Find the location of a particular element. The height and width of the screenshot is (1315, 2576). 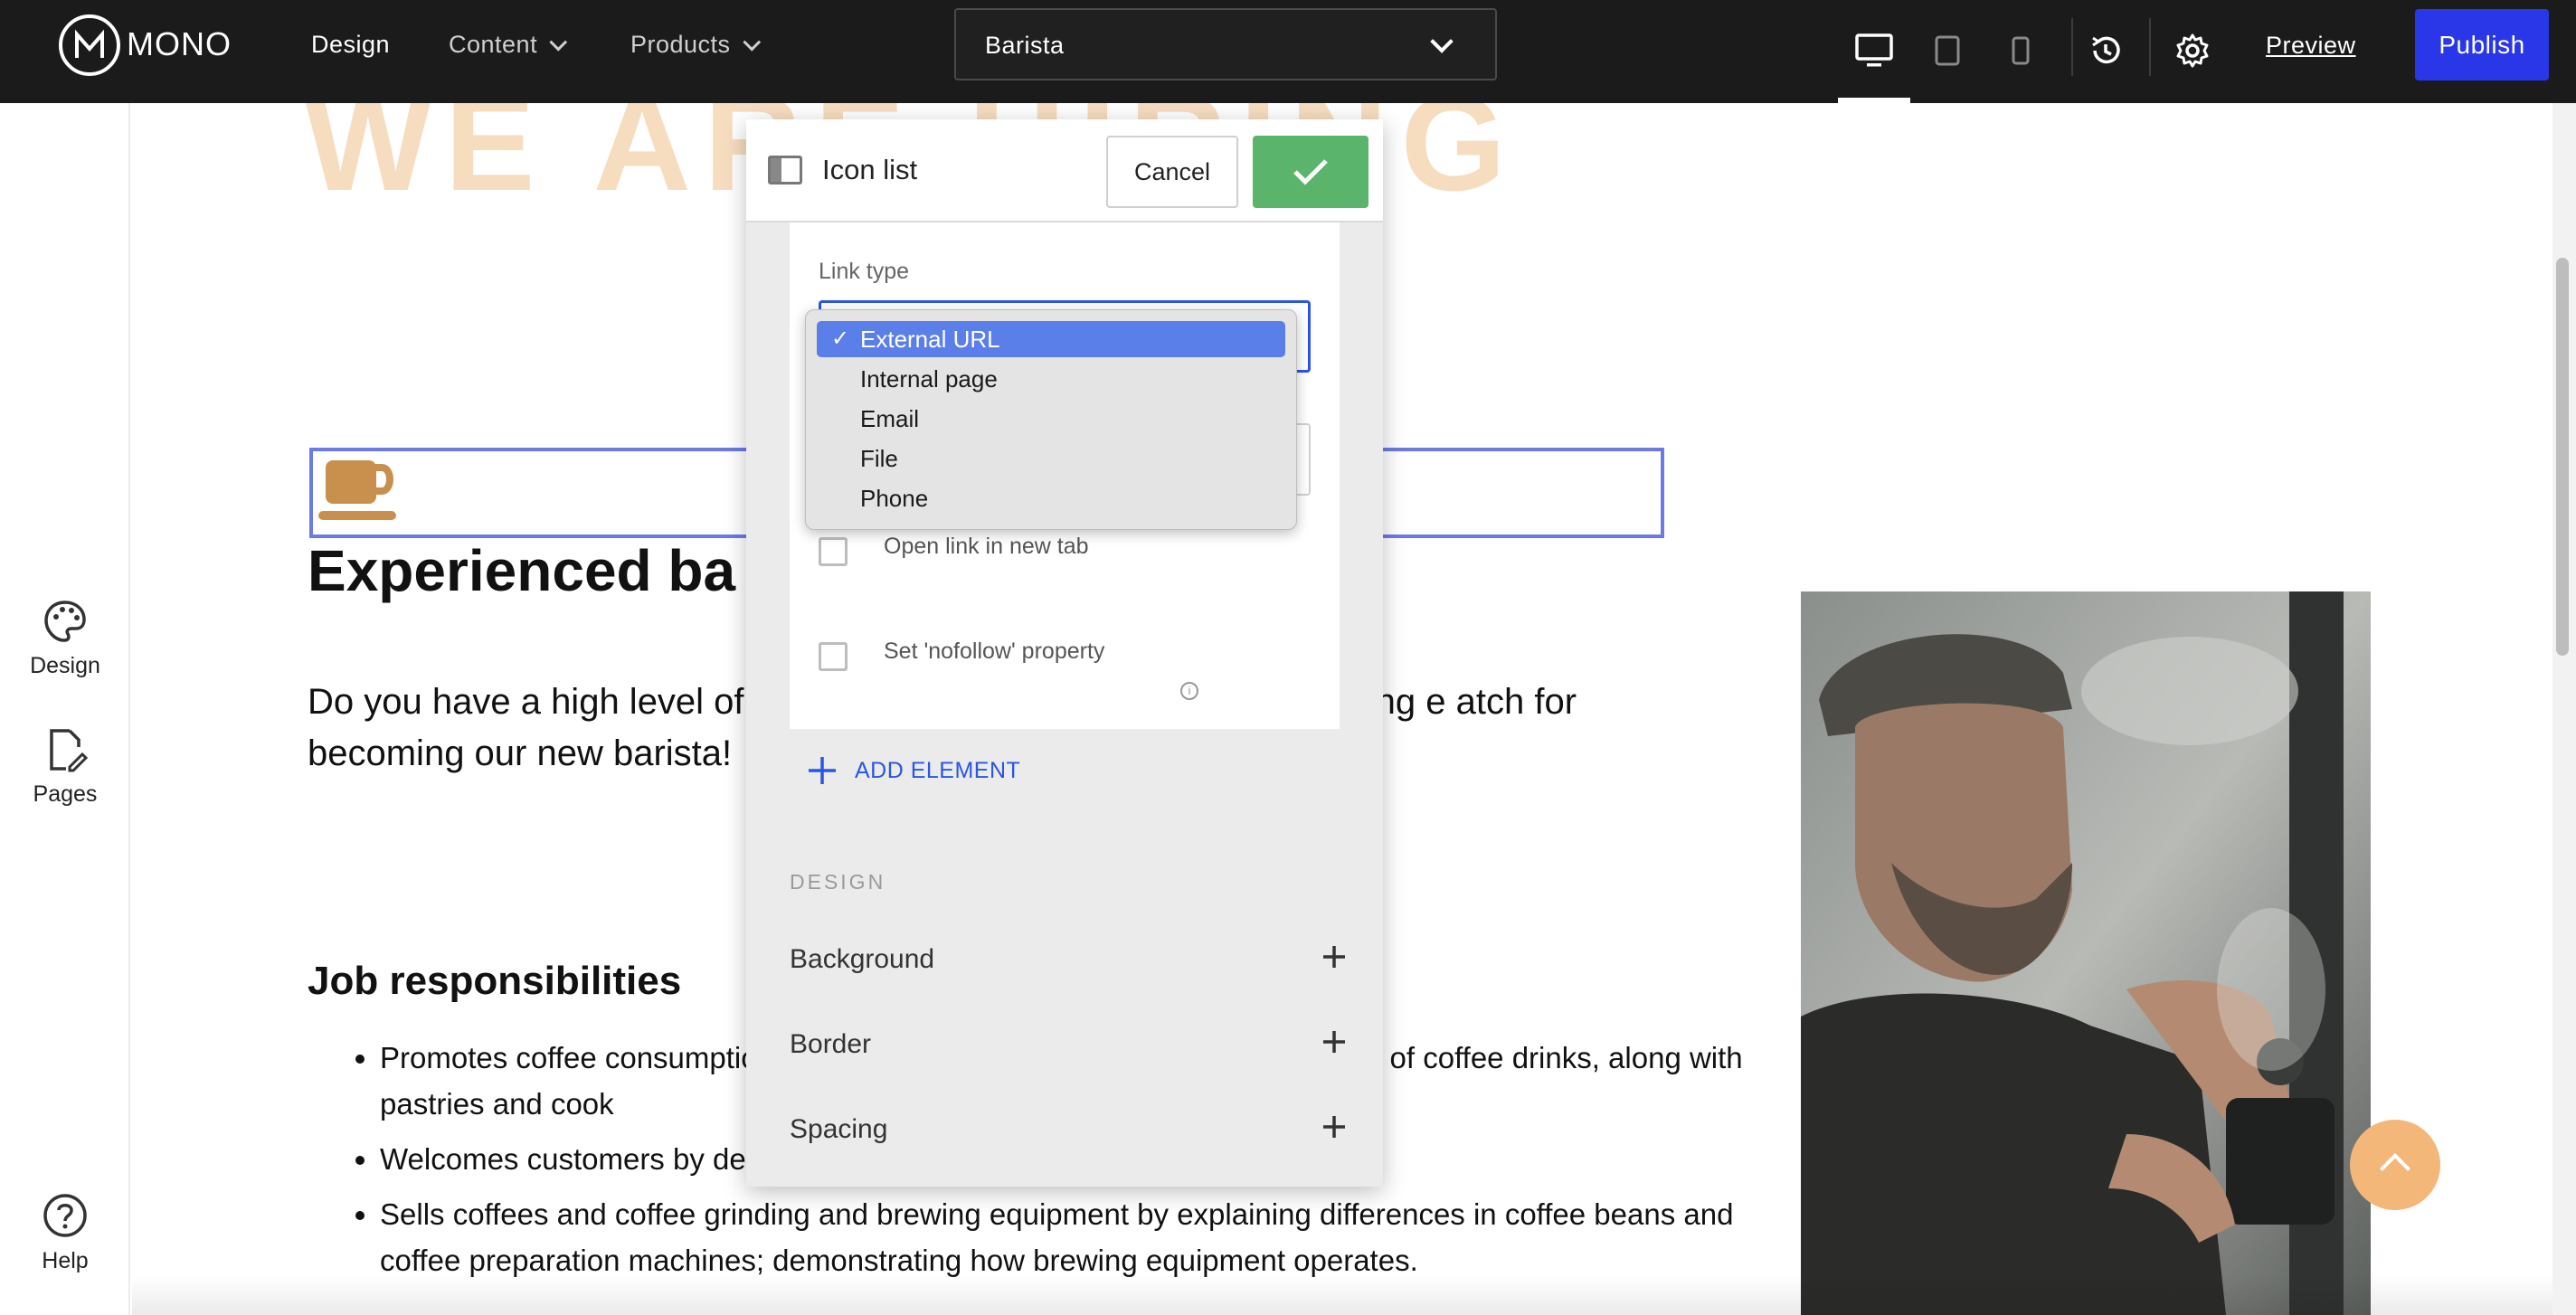

option-email: Email is located at coordinates (1051, 419).